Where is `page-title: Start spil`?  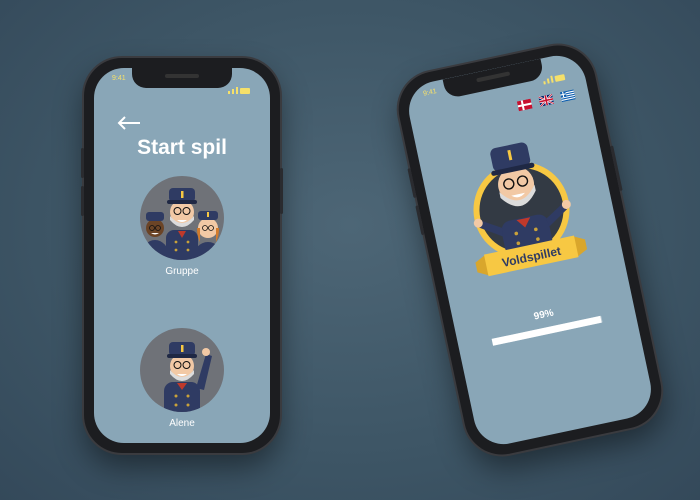
page-title: Start spil is located at coordinates (182, 147).